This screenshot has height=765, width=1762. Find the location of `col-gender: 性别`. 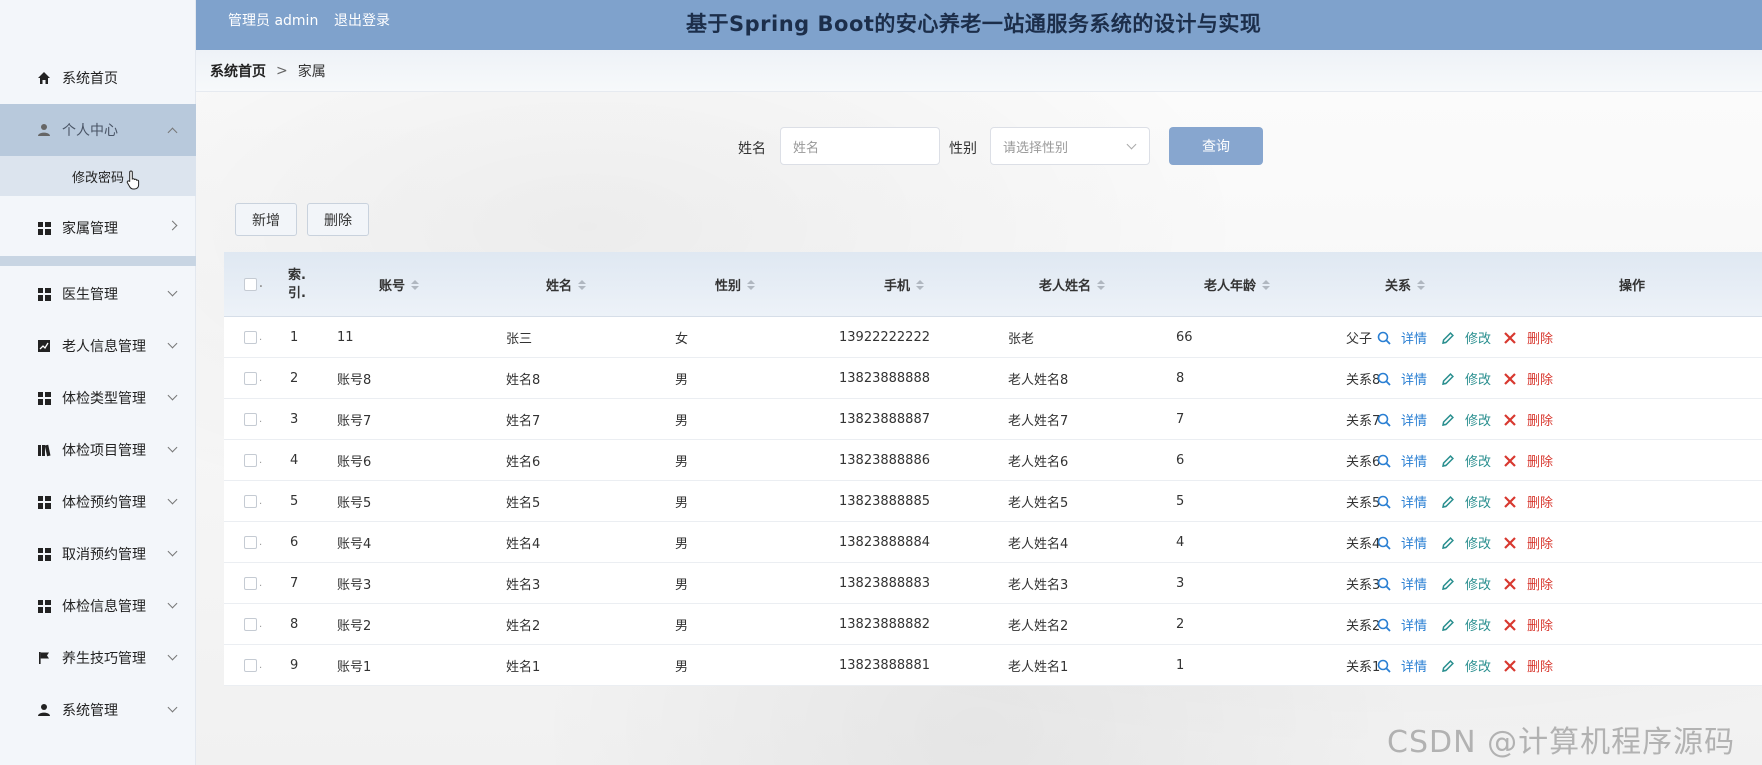

col-gender: 性别 is located at coordinates (735, 284).